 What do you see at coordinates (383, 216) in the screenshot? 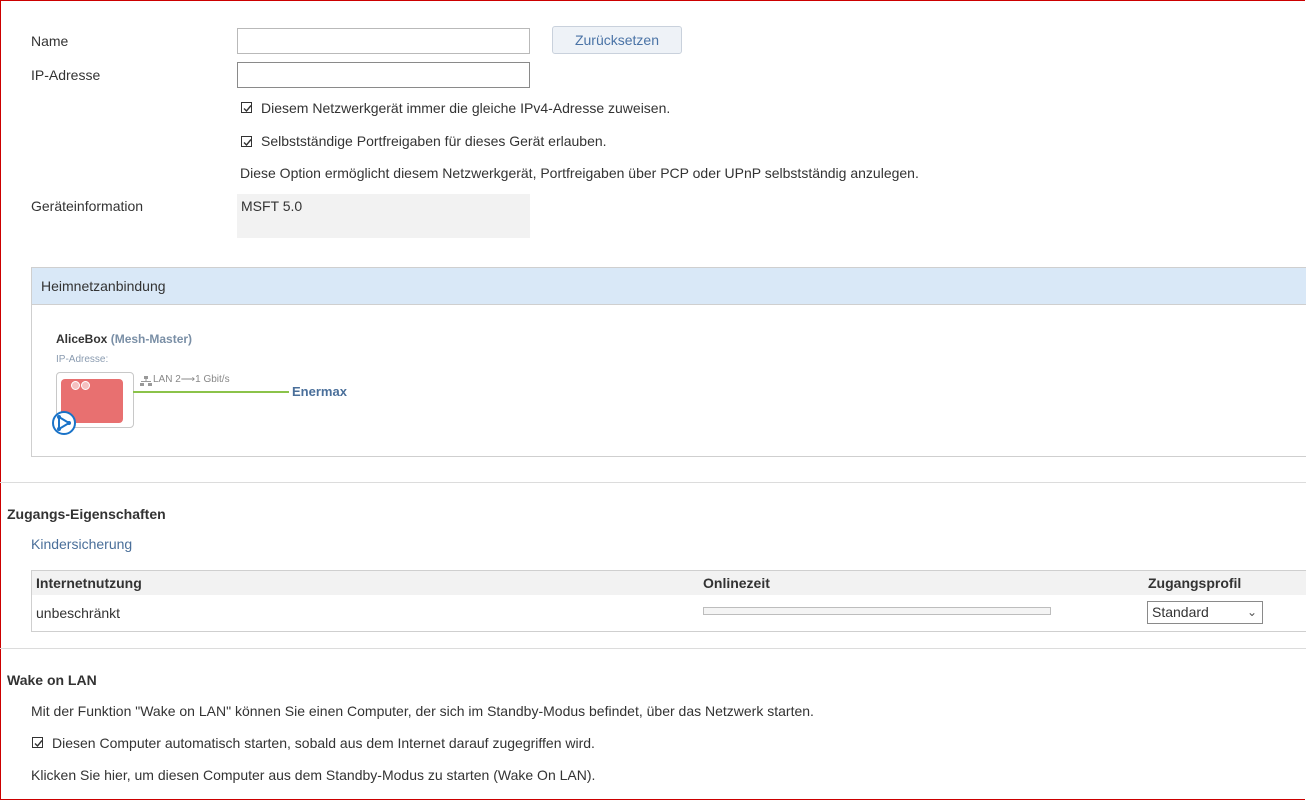
I see `devinfo-value: MSFT 5.0` at bounding box center [383, 216].